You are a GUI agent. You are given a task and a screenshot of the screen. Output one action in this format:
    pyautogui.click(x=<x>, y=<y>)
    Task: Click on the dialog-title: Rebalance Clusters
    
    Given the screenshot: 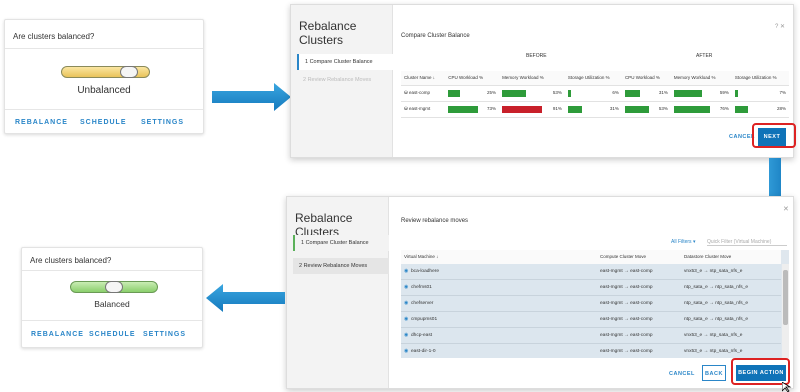 What is the action you would take?
    pyautogui.click(x=328, y=33)
    